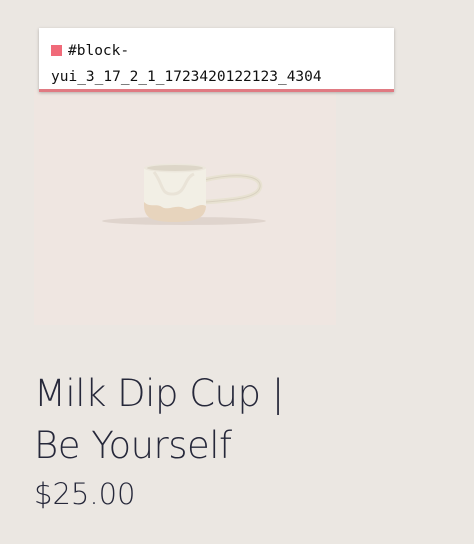 Image resolution: width=474 pixels, height=544 pixels. Describe the element at coordinates (159, 393) in the screenshot. I see `product-title-line1: Milk Dip Cup |` at that location.